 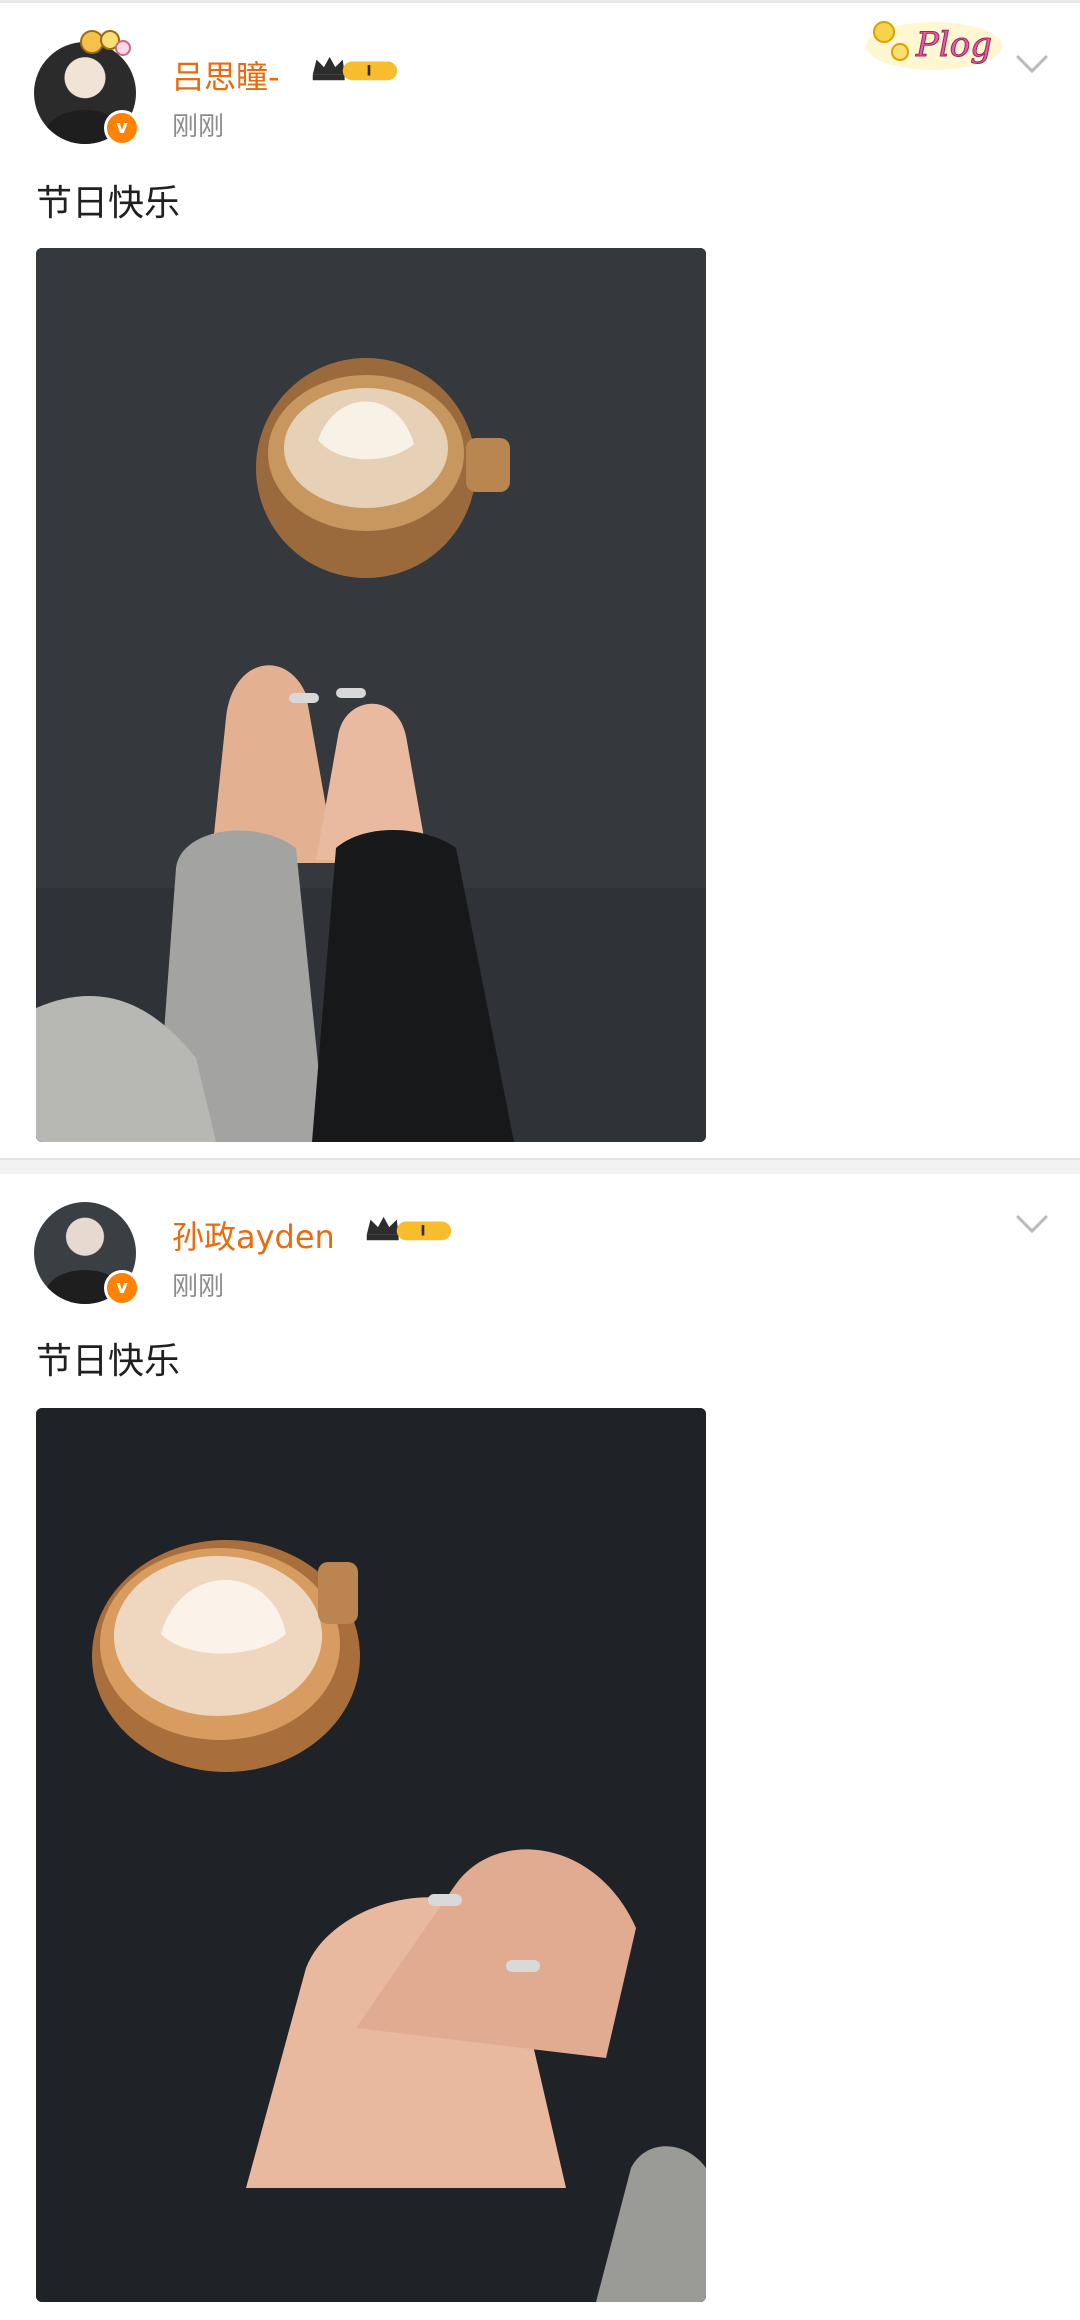 What do you see at coordinates (105, 43) in the screenshot?
I see `avatar-decoration-icon` at bounding box center [105, 43].